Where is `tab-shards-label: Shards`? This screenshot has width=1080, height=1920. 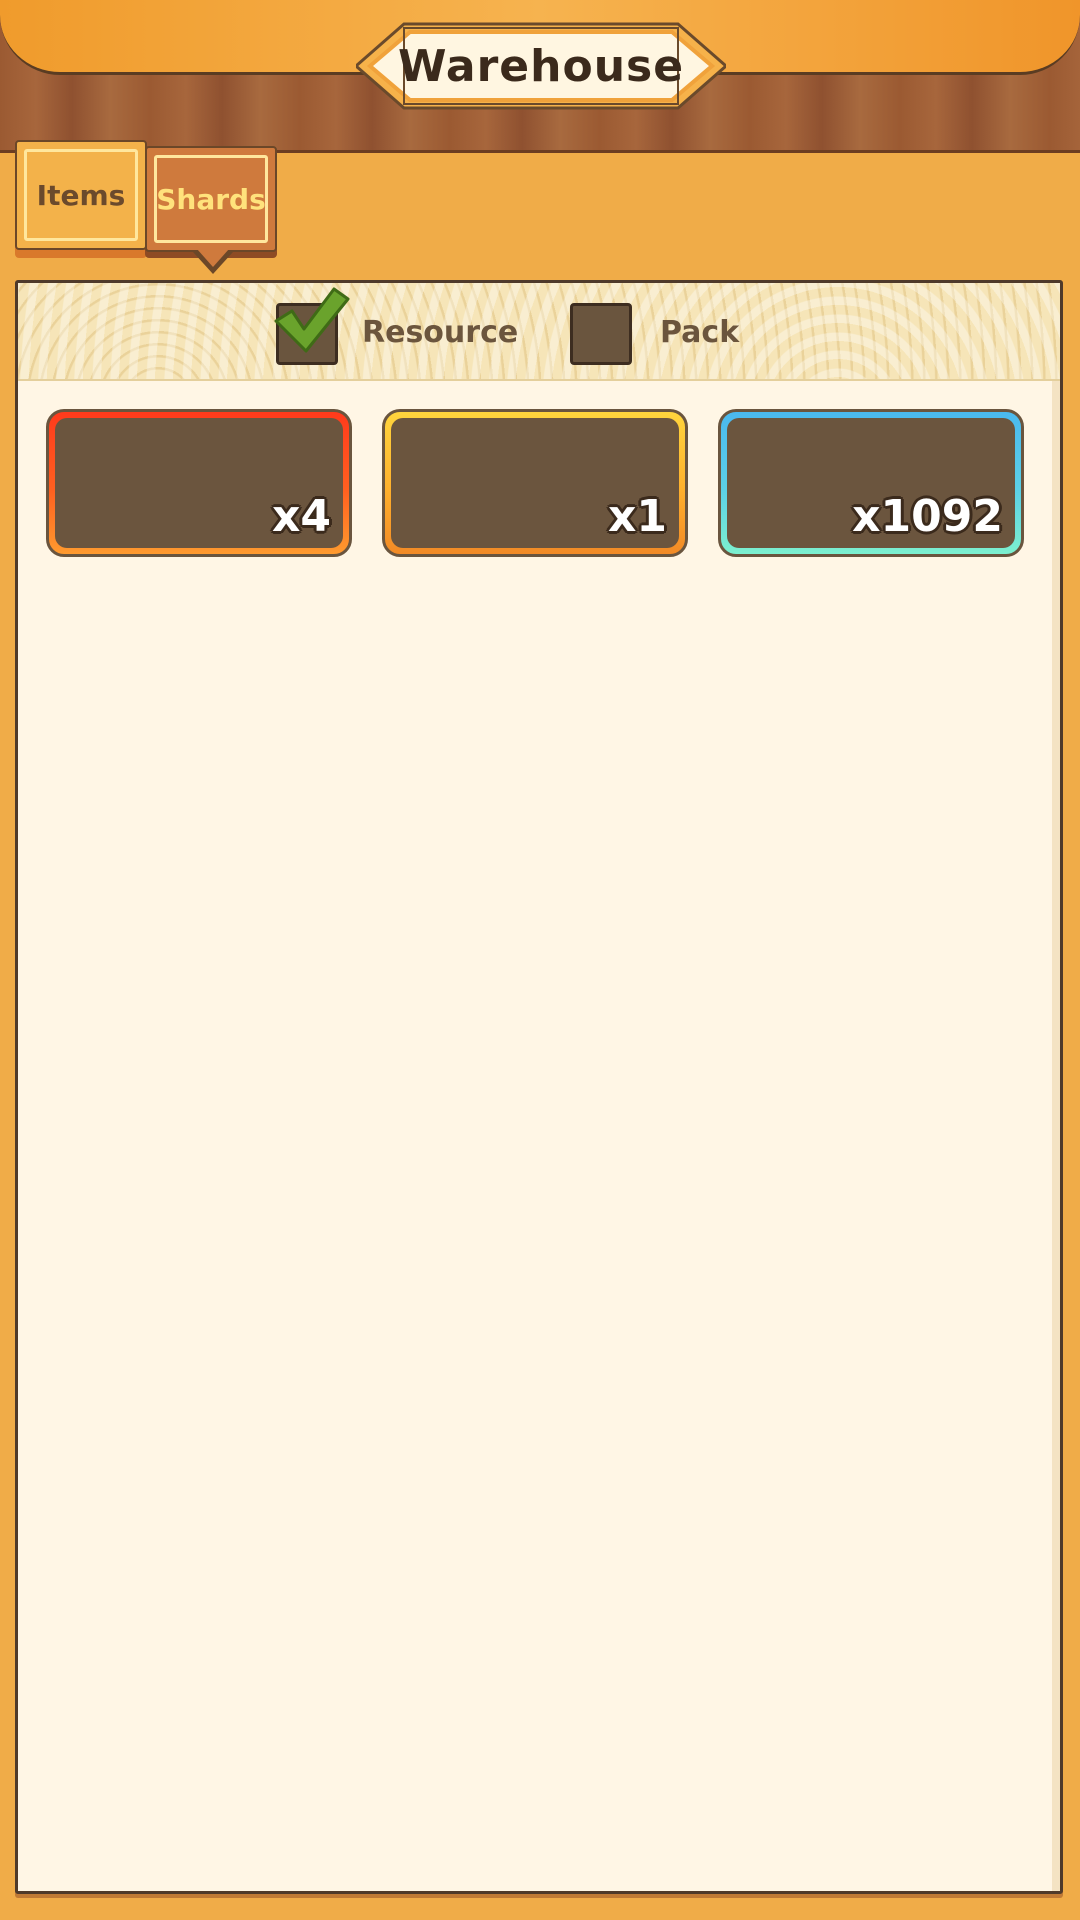
tab-shards-label: Shards is located at coordinates (211, 199).